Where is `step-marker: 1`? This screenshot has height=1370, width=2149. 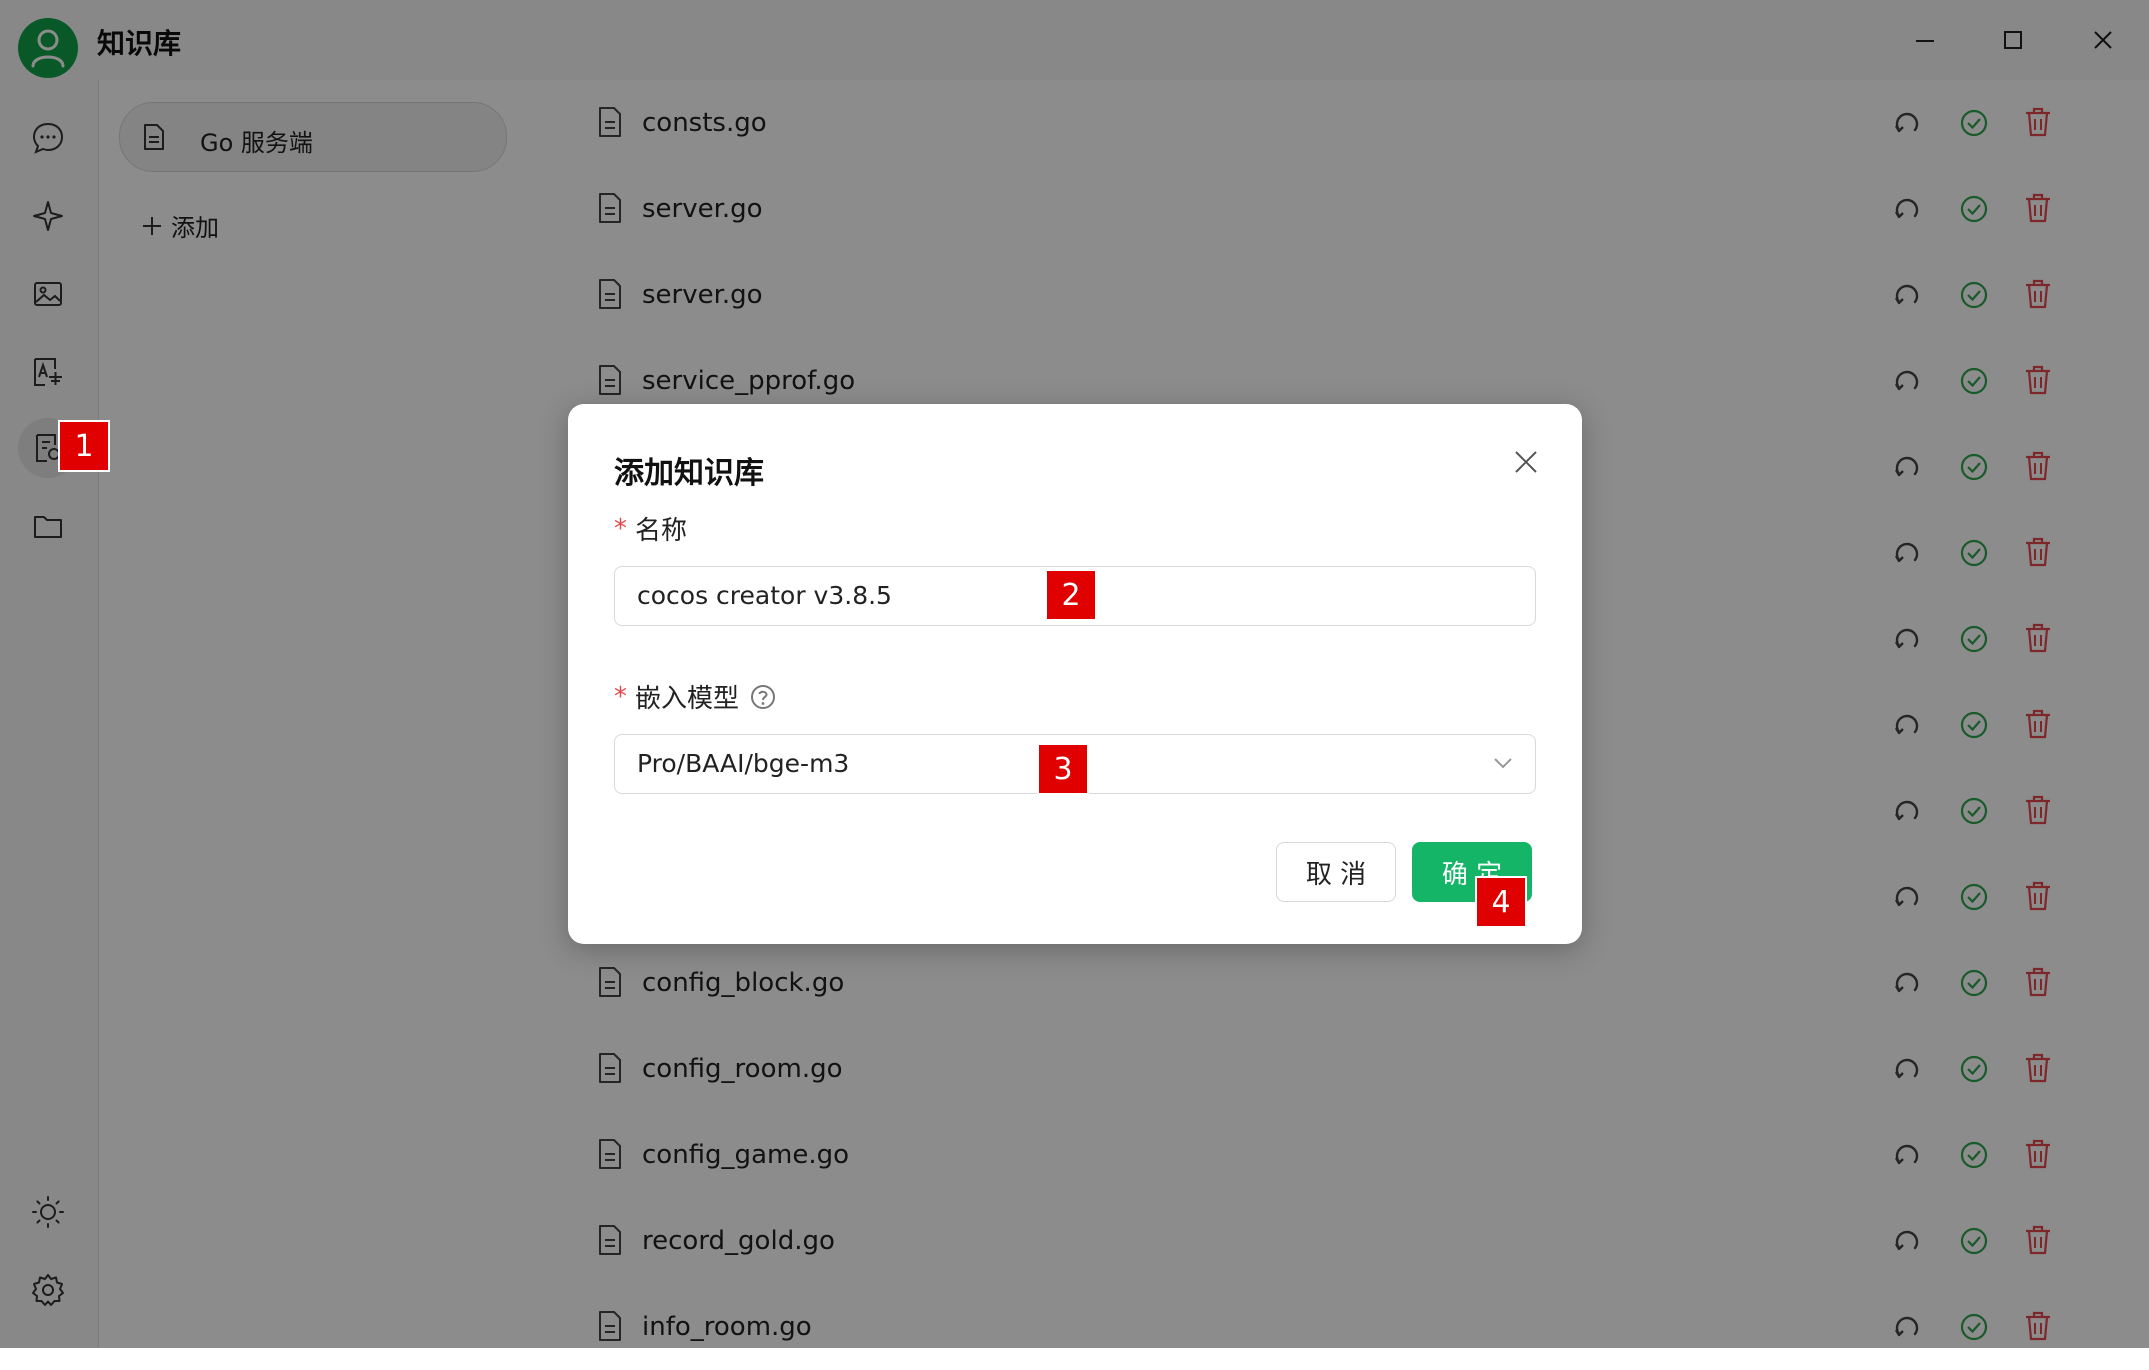 step-marker: 1 is located at coordinates (84, 446).